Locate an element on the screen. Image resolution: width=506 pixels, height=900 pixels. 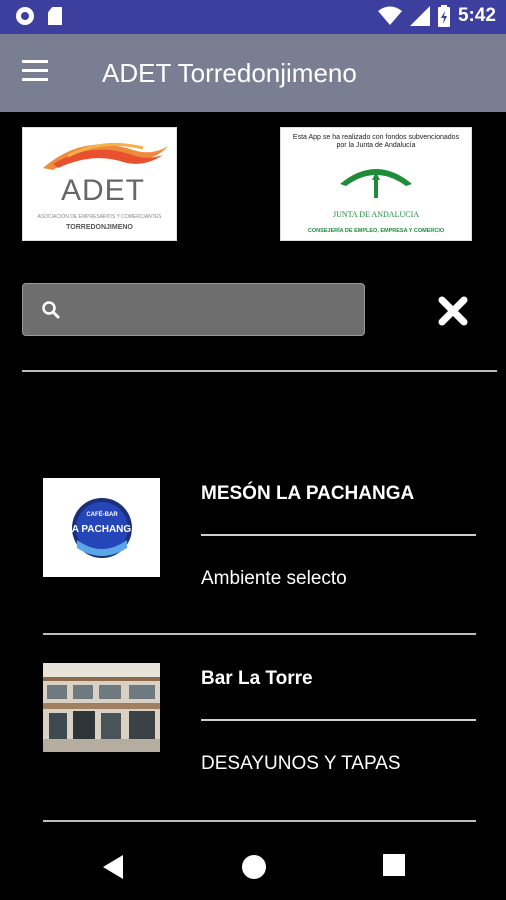
cellular-signal-icon is located at coordinates (419, 16).